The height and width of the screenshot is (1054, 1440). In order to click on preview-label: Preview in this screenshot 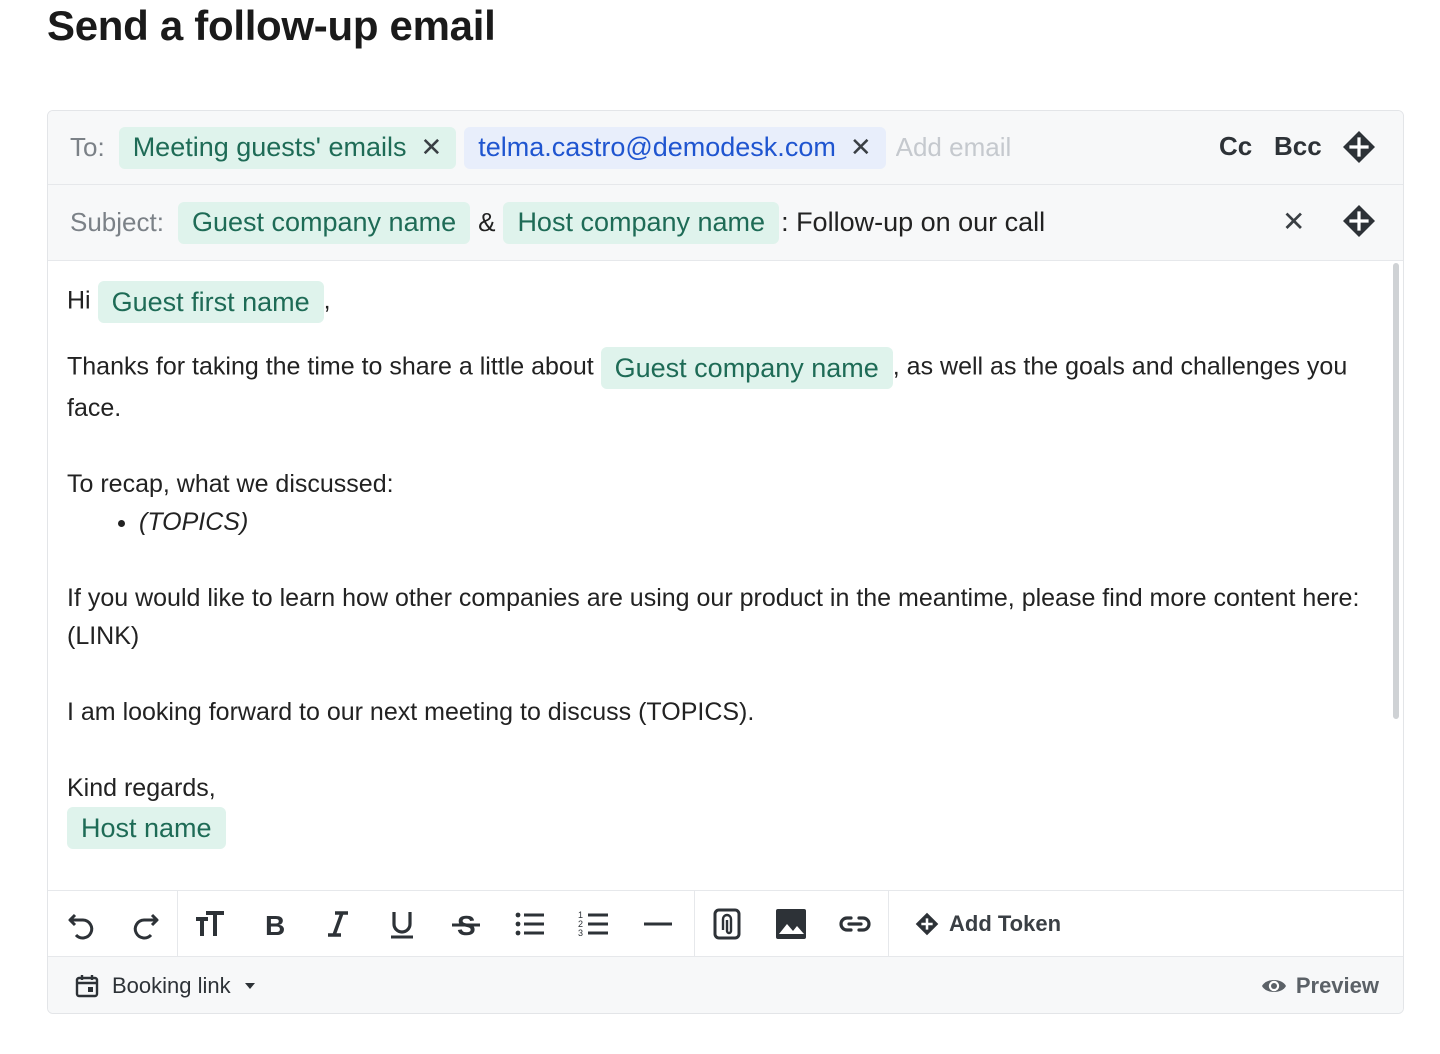, I will do `click(1337, 985)`.